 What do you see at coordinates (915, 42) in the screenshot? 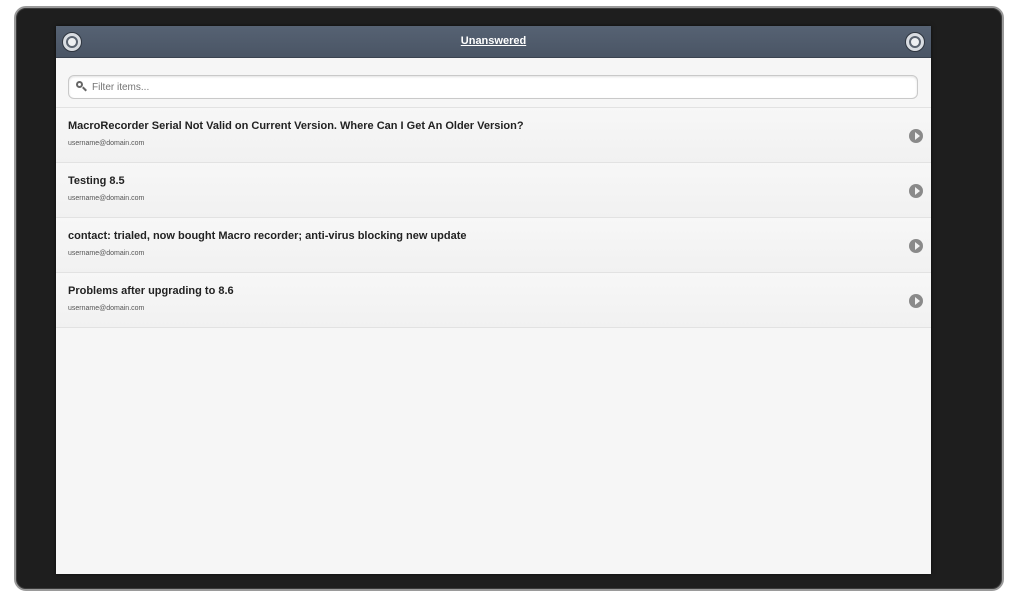
I see `refresh-icon` at bounding box center [915, 42].